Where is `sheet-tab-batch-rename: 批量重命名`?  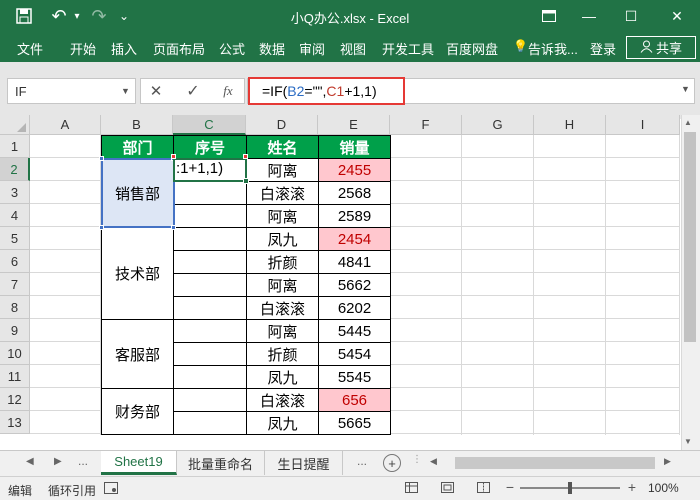 sheet-tab-batch-rename: 批量重命名 is located at coordinates (221, 463).